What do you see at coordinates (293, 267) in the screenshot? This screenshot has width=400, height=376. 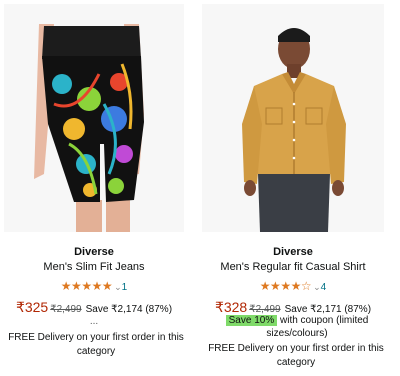 I see `product-title-link: Men's Regular fit Casual Shirt` at bounding box center [293, 267].